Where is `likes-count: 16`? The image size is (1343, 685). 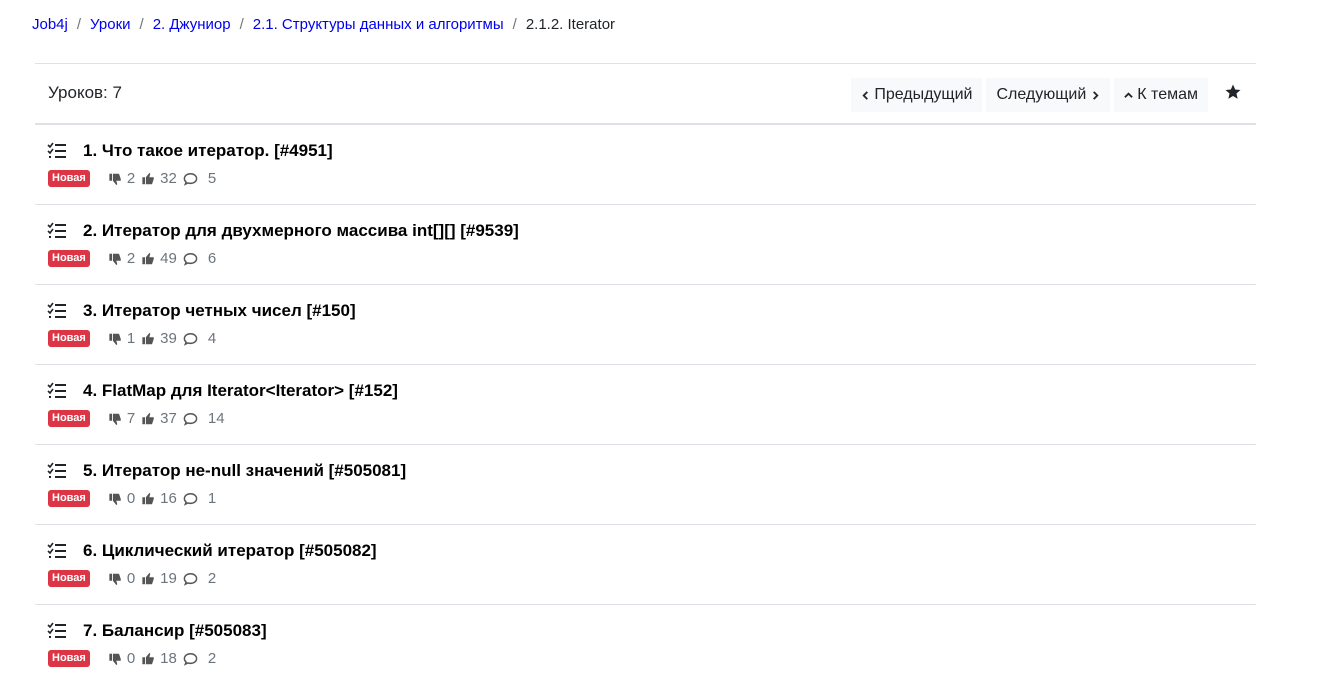
likes-count: 16 is located at coordinates (168, 498).